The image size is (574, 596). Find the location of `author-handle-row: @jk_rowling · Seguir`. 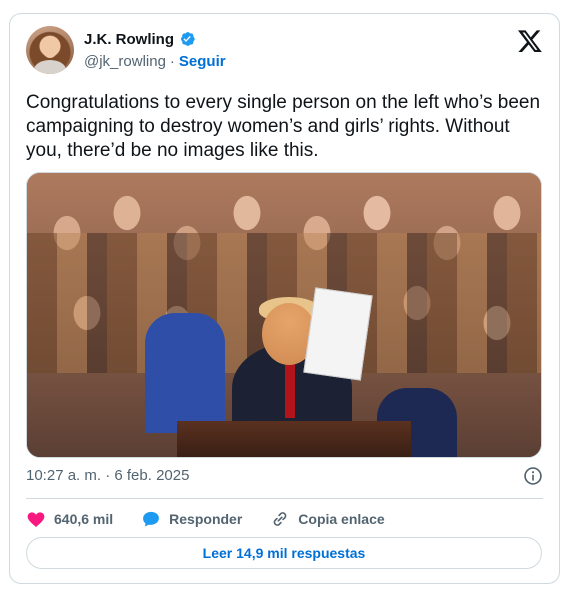

author-handle-row: @jk_rowling · Seguir is located at coordinates (155, 61).